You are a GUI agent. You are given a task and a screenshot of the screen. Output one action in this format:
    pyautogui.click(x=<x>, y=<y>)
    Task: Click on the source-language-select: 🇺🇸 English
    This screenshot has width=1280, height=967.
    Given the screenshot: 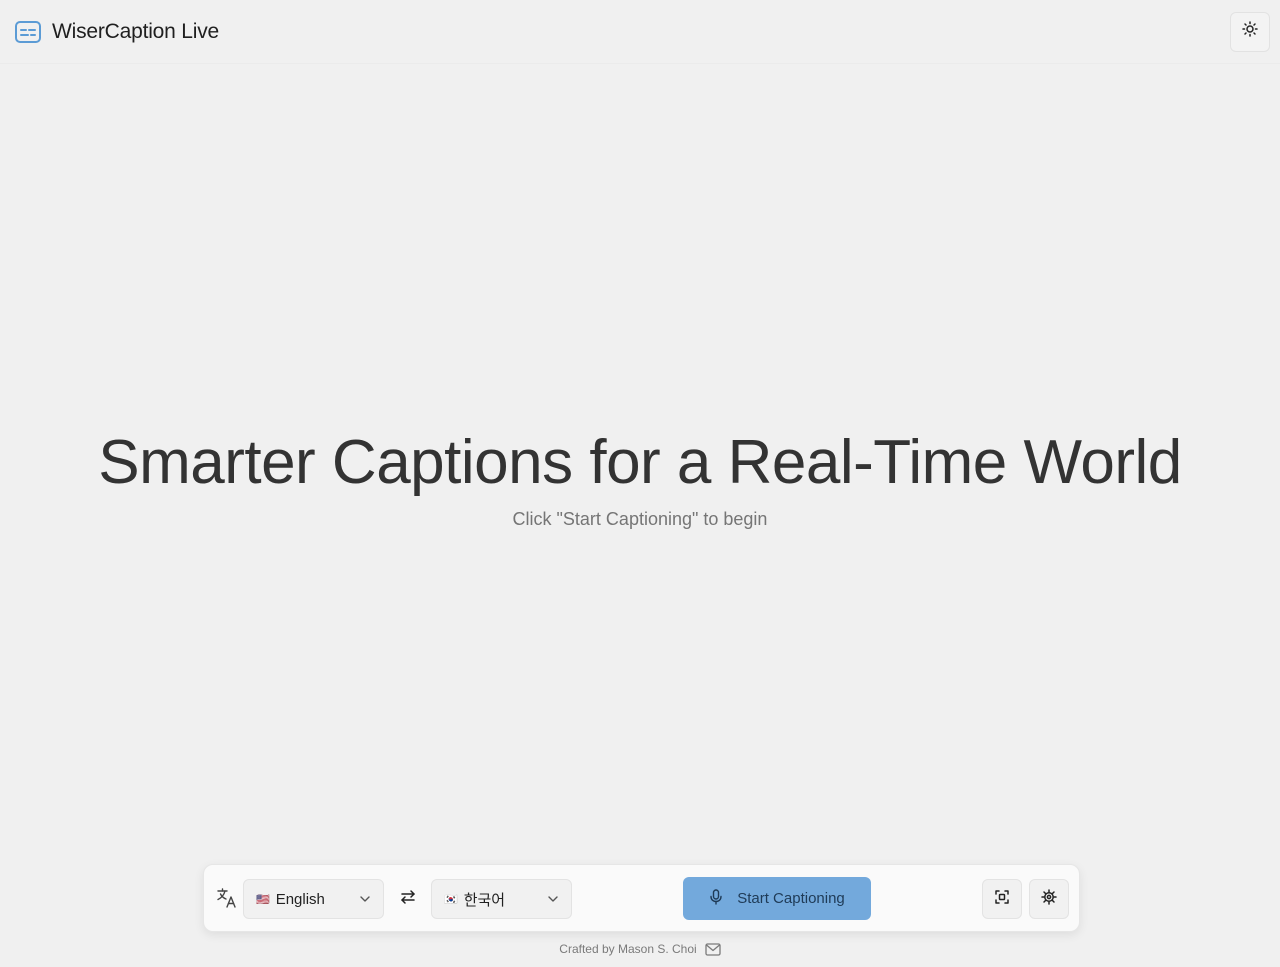 What is the action you would take?
    pyautogui.click(x=313, y=899)
    